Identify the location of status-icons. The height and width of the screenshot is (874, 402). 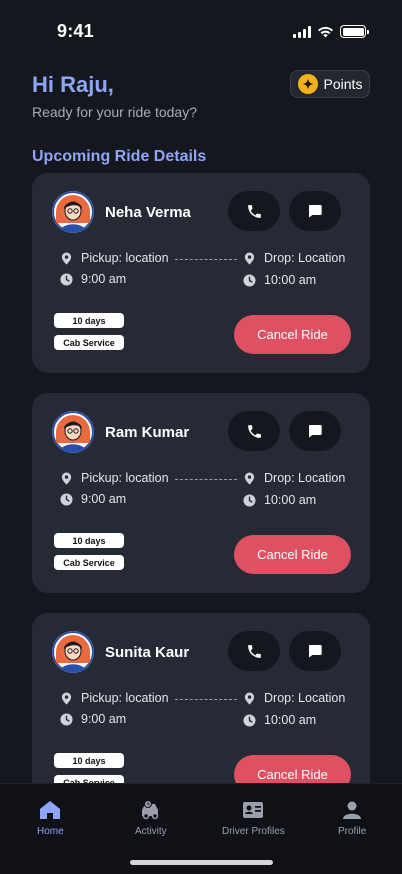
(331, 31).